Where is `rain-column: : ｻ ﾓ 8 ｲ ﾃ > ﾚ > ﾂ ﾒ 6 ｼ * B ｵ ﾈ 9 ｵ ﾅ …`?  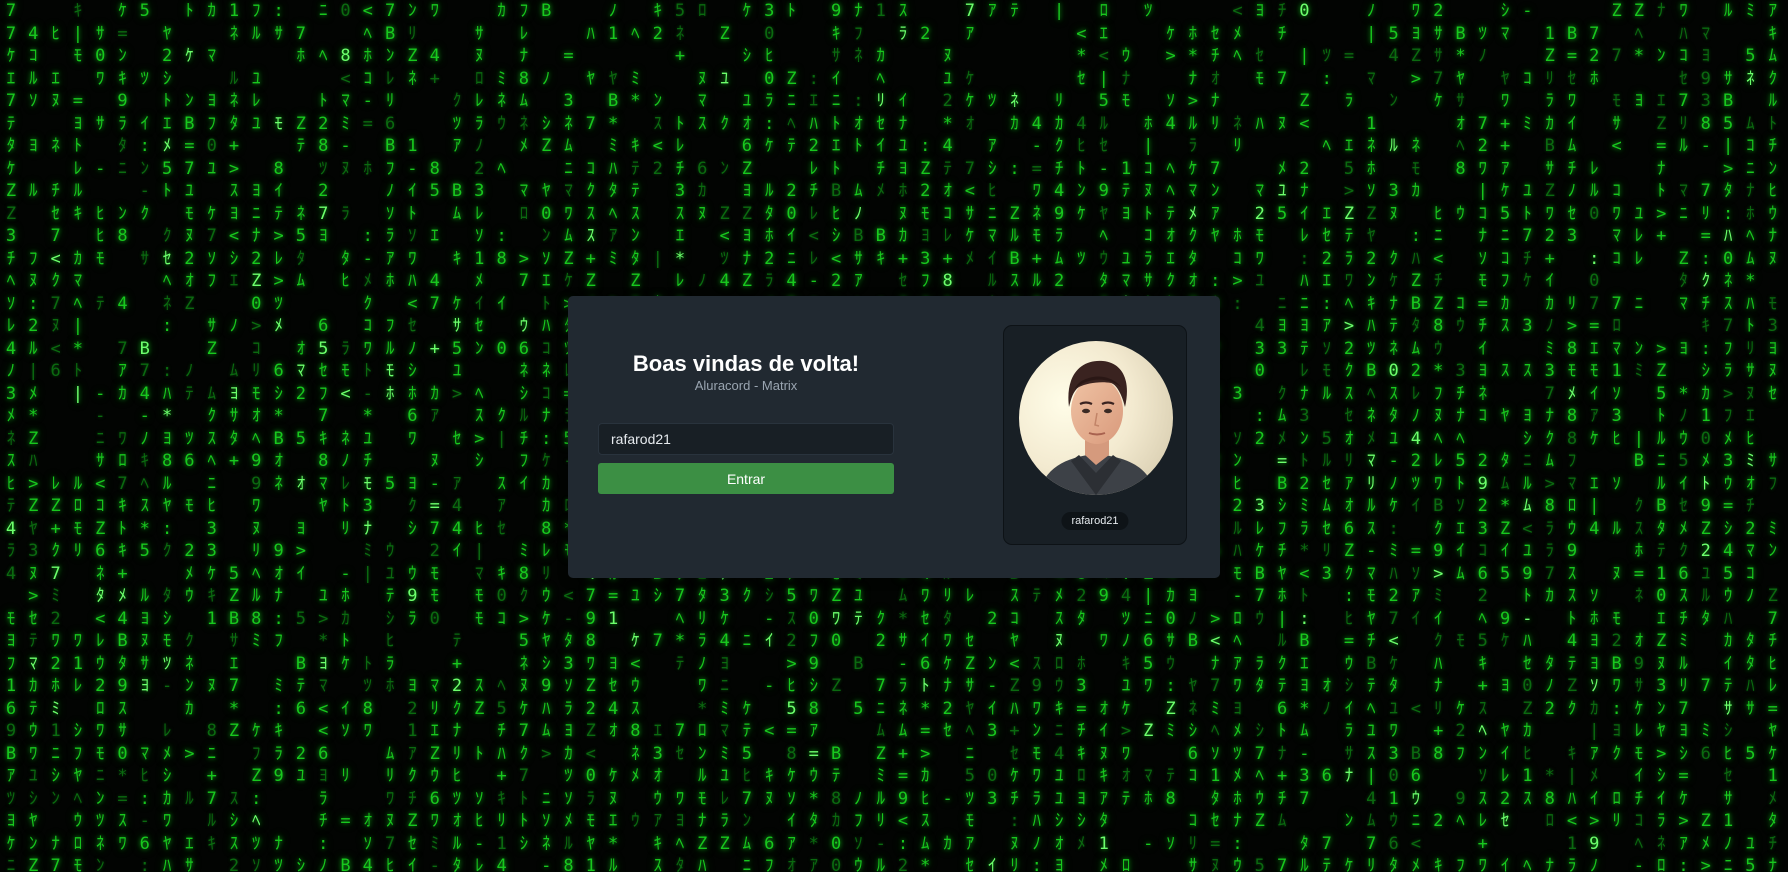
rain-column: : ｻ ﾓ 8 ｲ ﾃ > ﾚ > ﾂ ﾒ 6 ｼ * B ｵ ﾈ 9 ｵ ﾅ … is located at coordinates (278, 436).